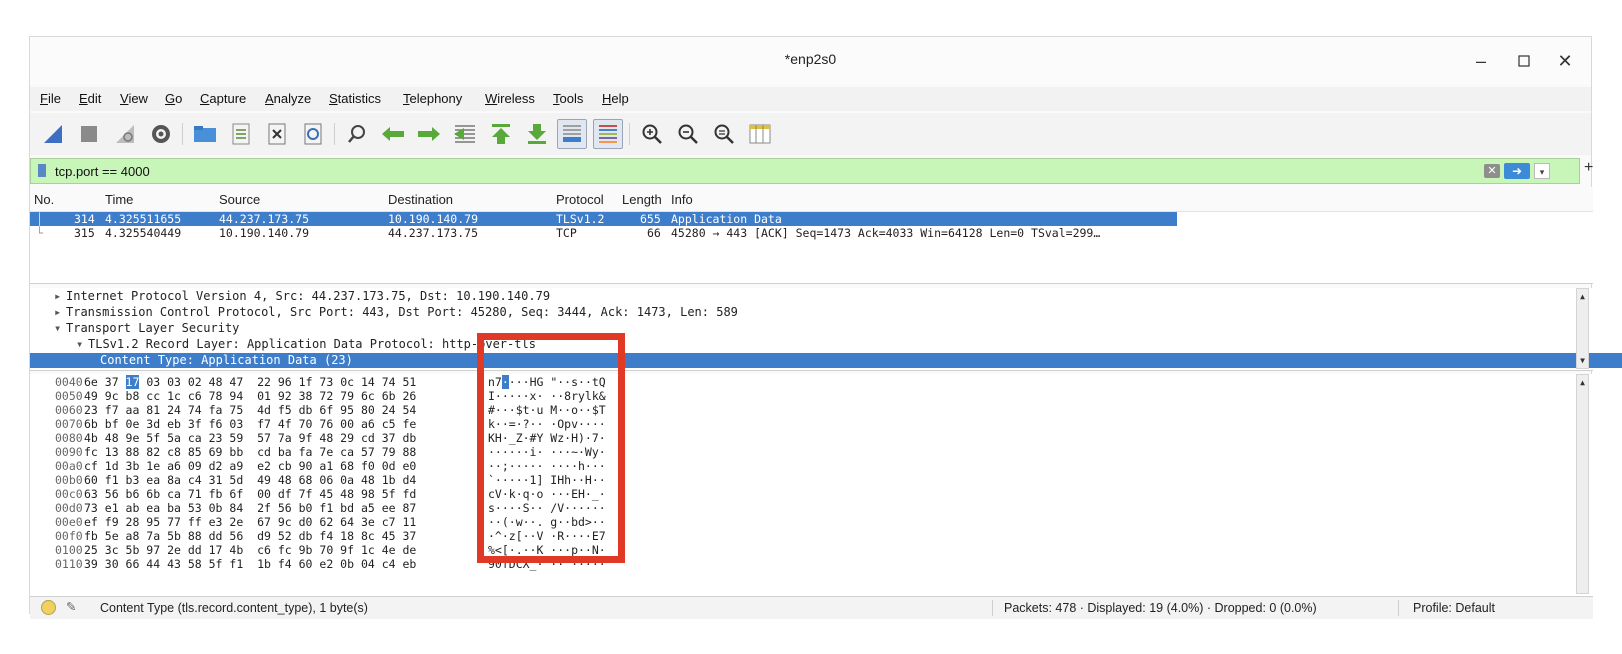 The image size is (1622, 654). What do you see at coordinates (1565, 61) in the screenshot?
I see `close-icon: ✕` at bounding box center [1565, 61].